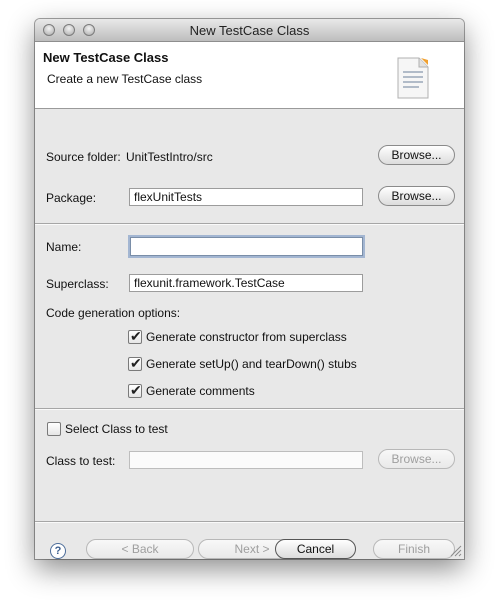 The image size is (499, 610). I want to click on package-field, so click(246, 197).